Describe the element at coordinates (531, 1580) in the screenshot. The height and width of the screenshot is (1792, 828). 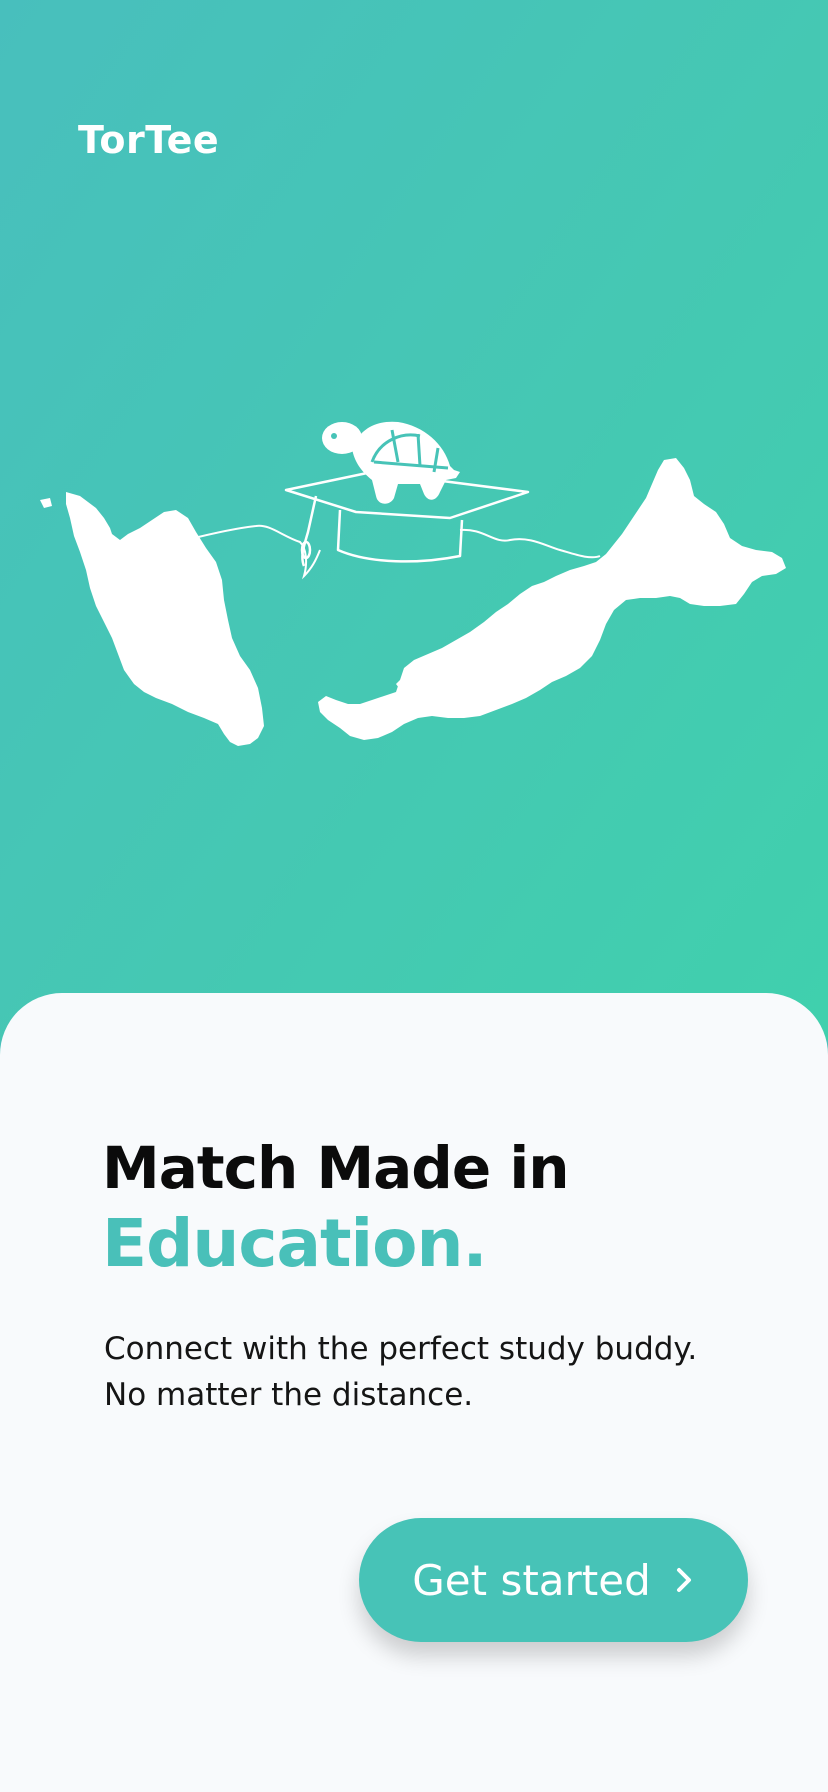
I see `get-started-label: Get started` at that location.